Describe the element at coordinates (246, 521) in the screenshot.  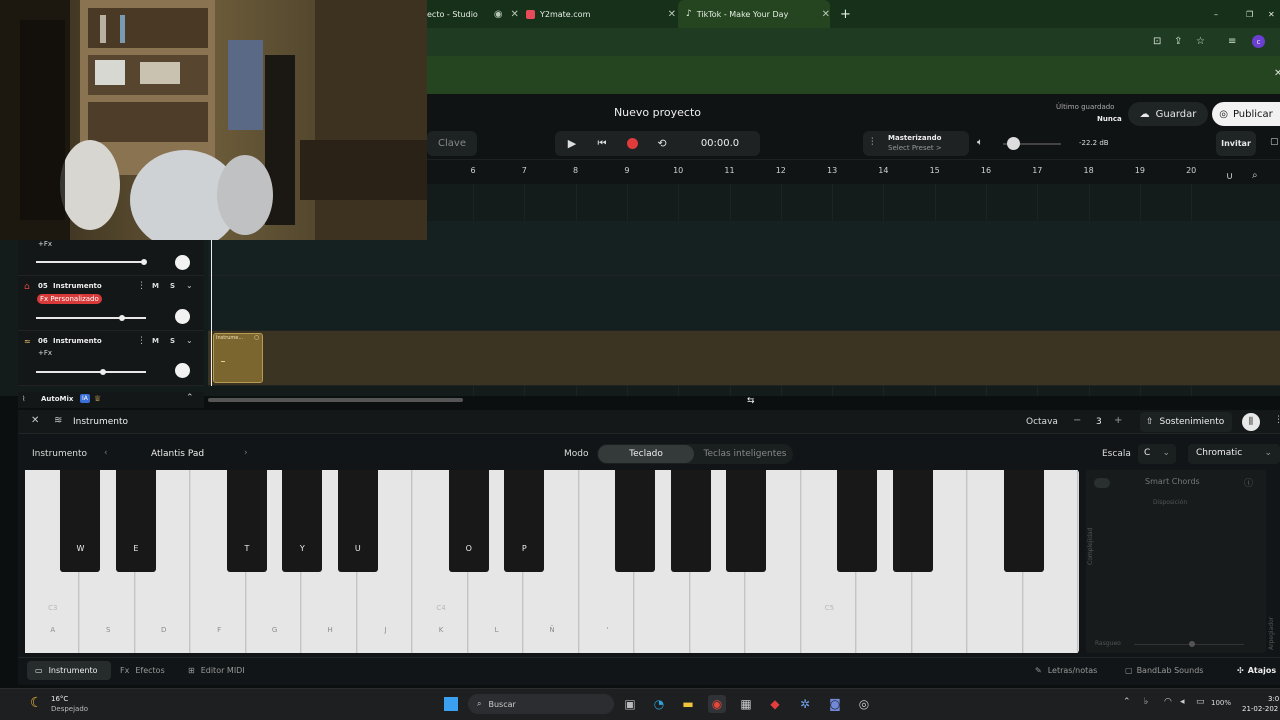
I see `black-key: T` at that location.